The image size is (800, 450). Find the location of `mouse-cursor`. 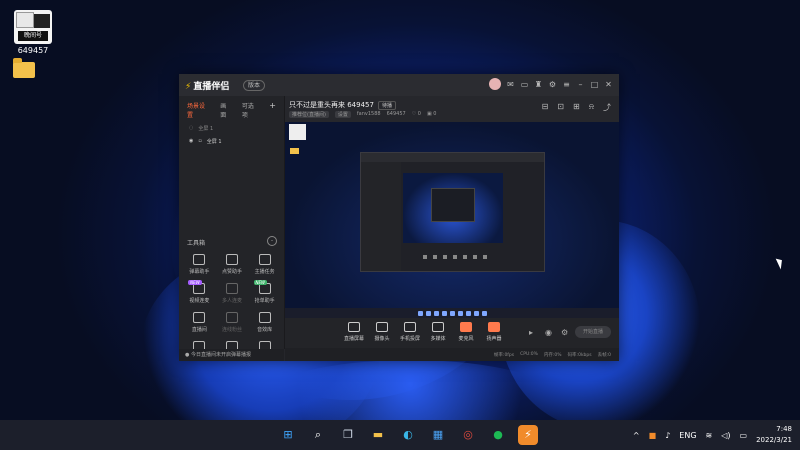

mouse-cursor is located at coordinates (780, 263).